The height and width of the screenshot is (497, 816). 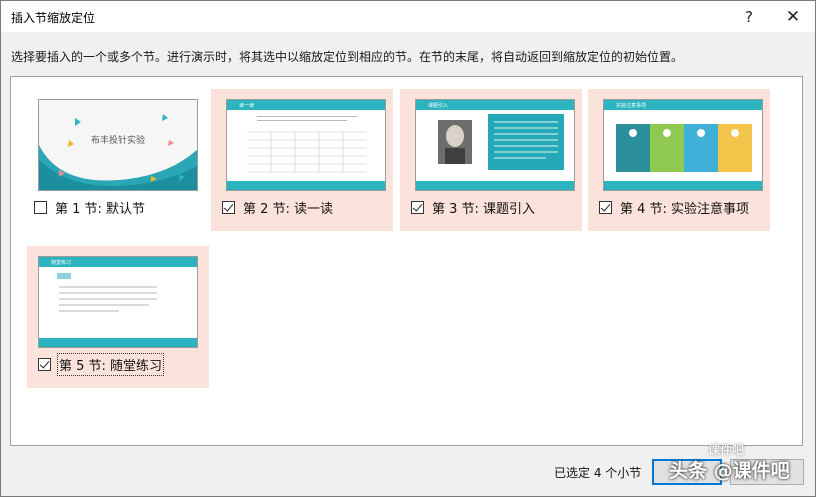 I want to click on close-icon: ✕, so click(x=793, y=16).